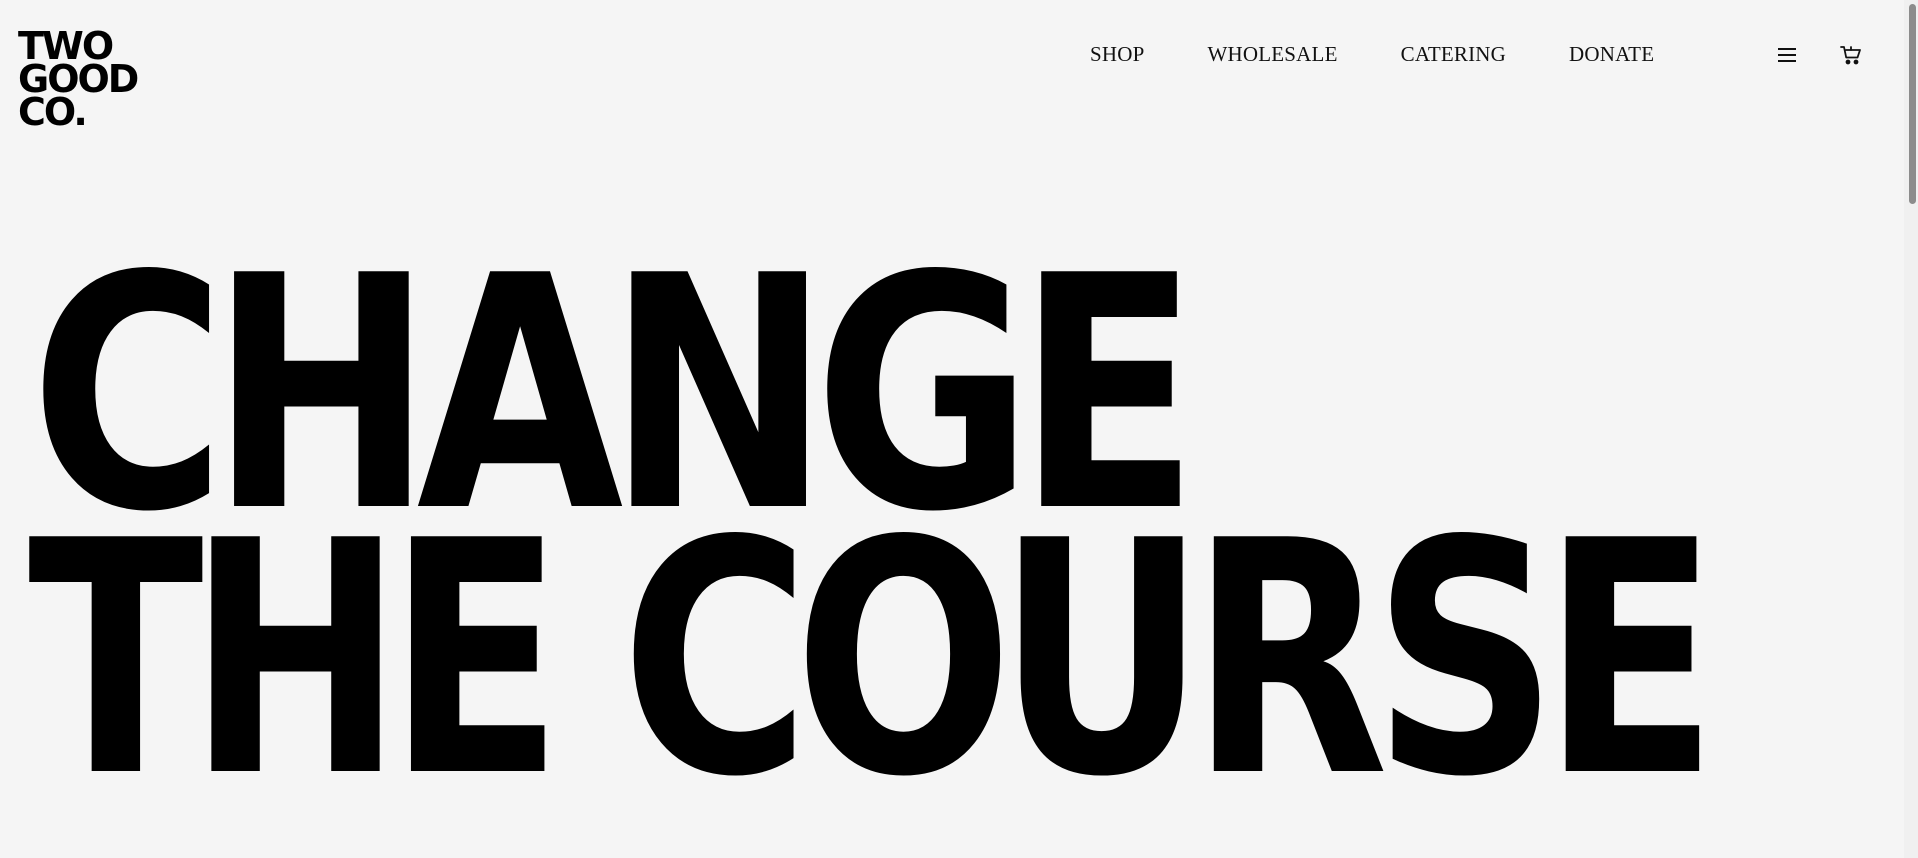  I want to click on nav-link-donate: DONATE, so click(1611, 54).